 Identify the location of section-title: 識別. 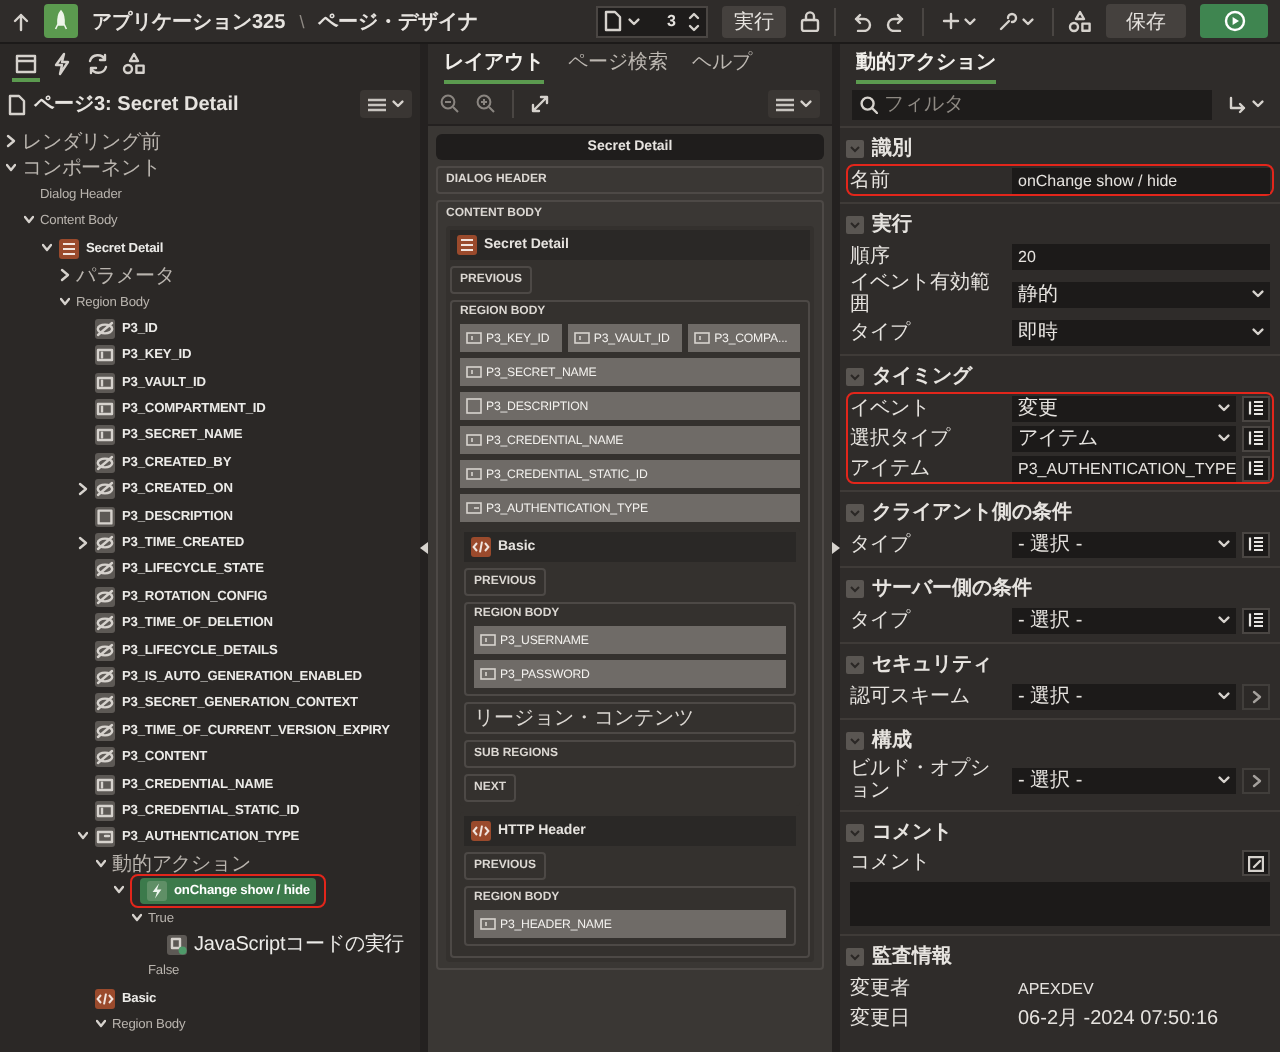
(892, 148).